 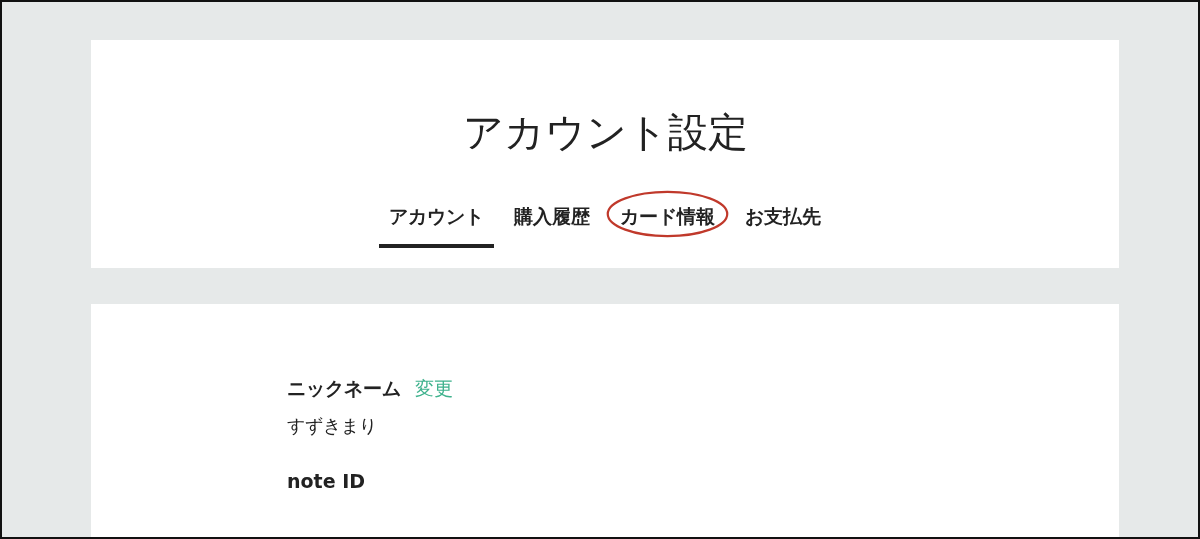 What do you see at coordinates (344, 388) in the screenshot?
I see `field-label: ニックネーム` at bounding box center [344, 388].